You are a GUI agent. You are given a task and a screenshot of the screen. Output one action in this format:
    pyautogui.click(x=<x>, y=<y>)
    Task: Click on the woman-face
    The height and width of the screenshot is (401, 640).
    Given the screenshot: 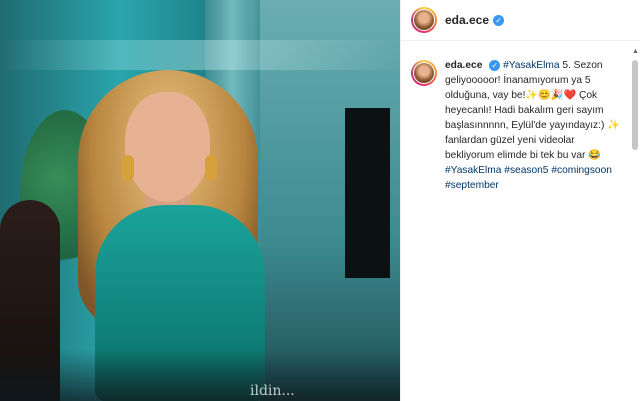 What is the action you would take?
    pyautogui.click(x=167, y=147)
    